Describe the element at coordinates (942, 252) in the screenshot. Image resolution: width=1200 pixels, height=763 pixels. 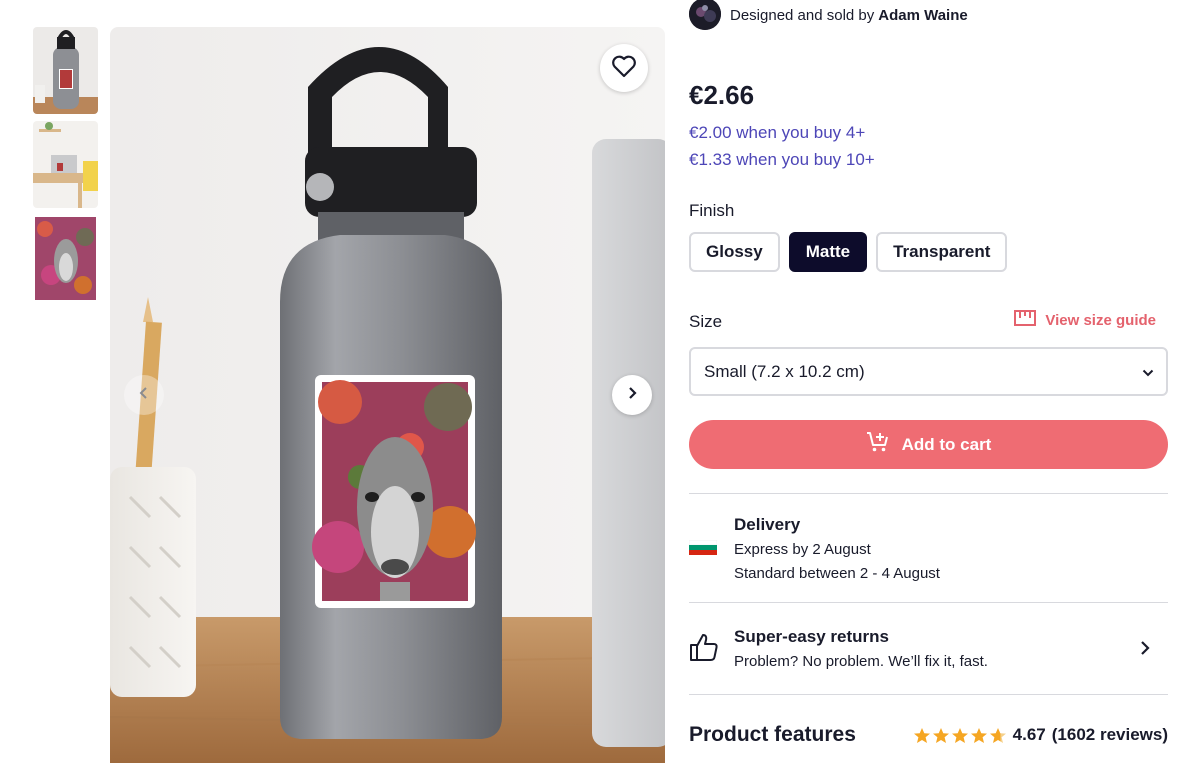
I see `finish-option-transparent: Transparent` at that location.